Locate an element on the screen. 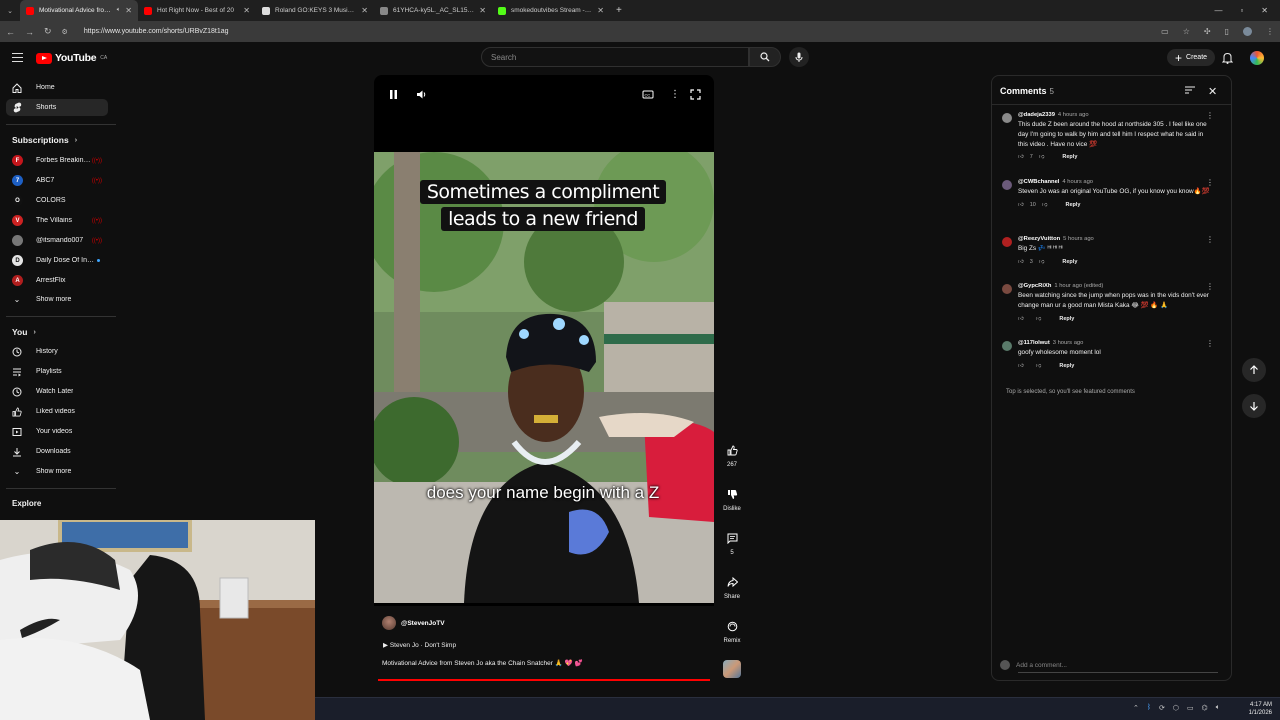  sidebar-item-watch-later: Watch Later is located at coordinates (57, 391).